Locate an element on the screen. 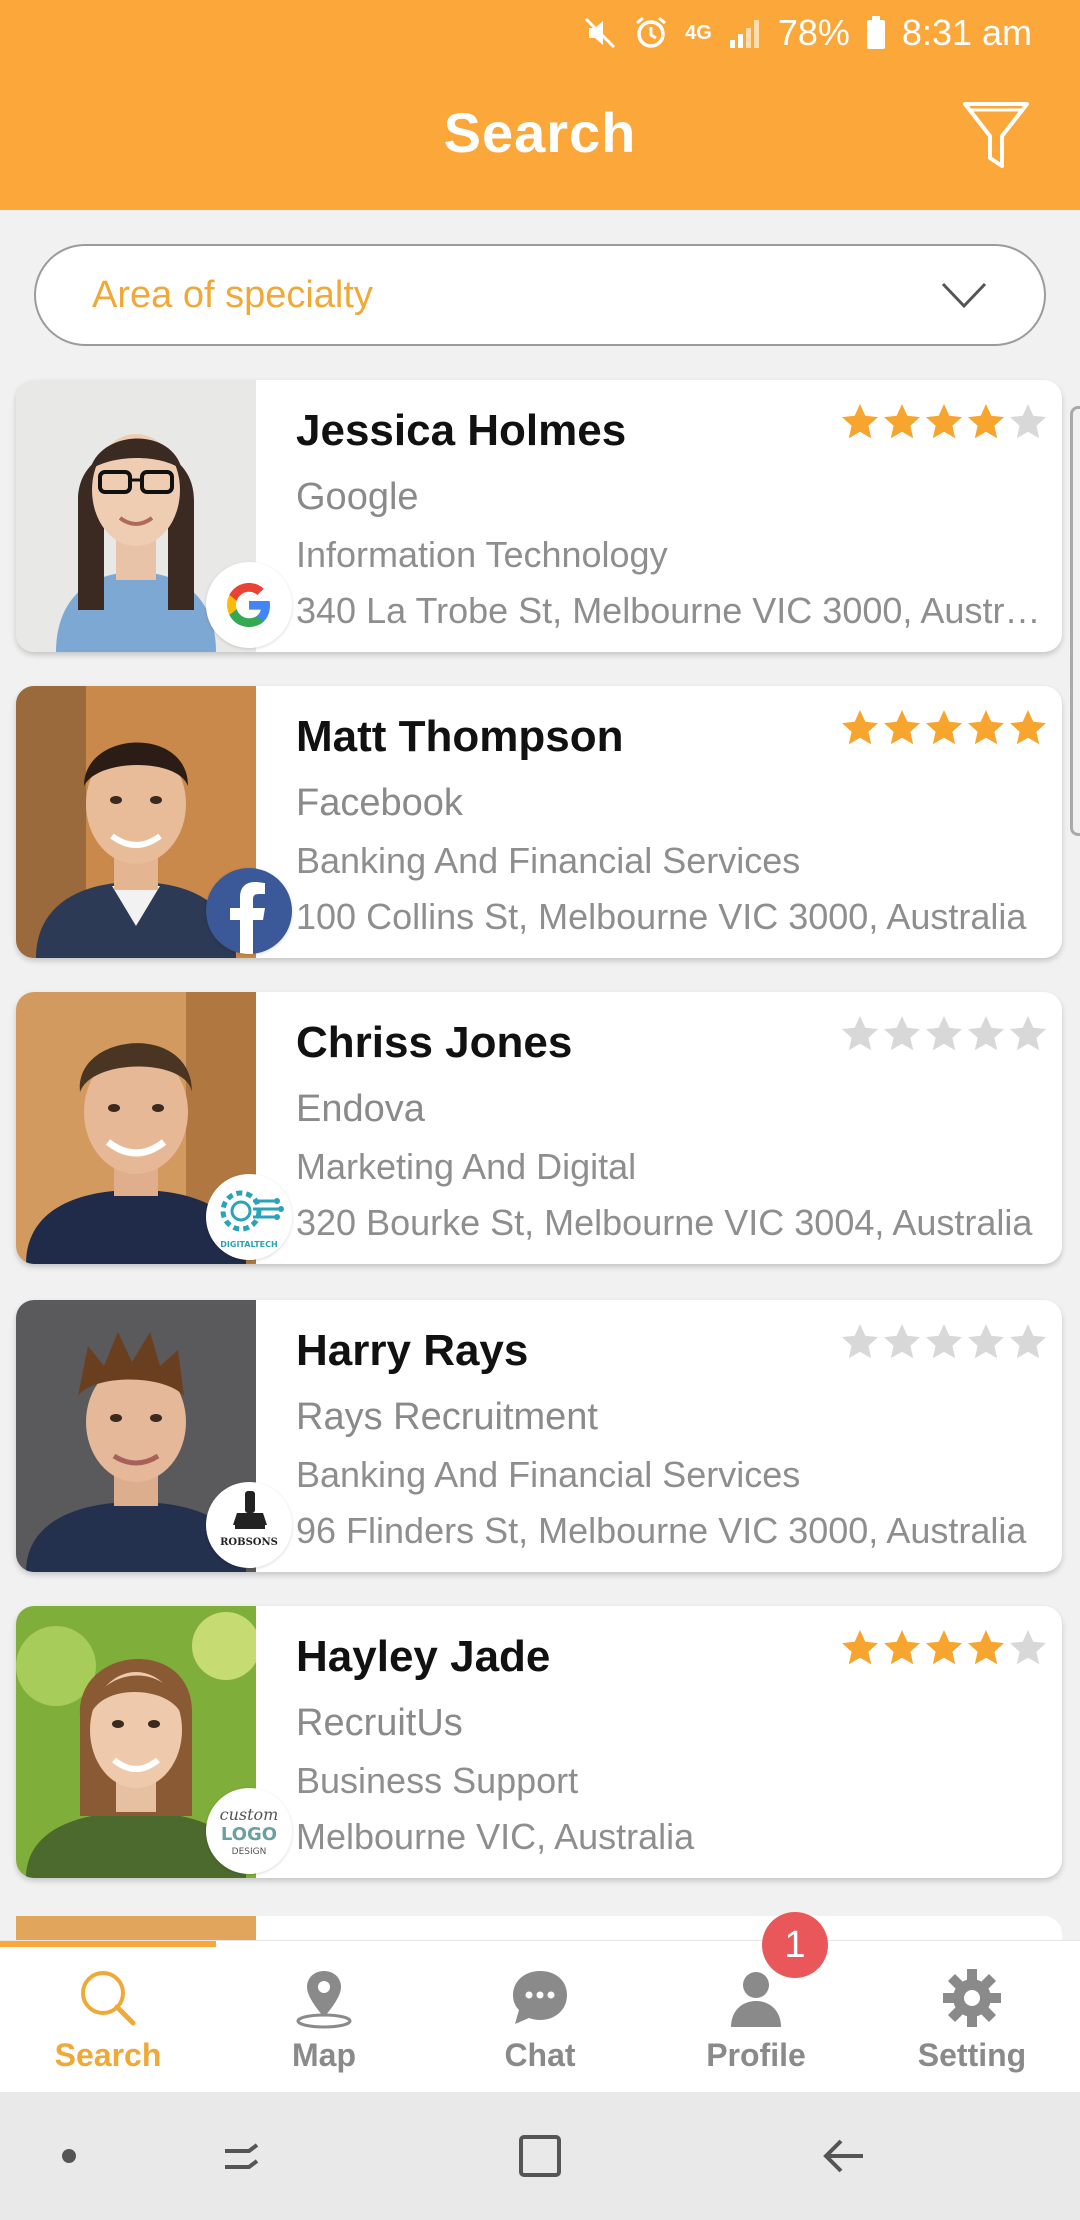 The width and height of the screenshot is (1080, 2220). network-type: 4G is located at coordinates (698, 32).